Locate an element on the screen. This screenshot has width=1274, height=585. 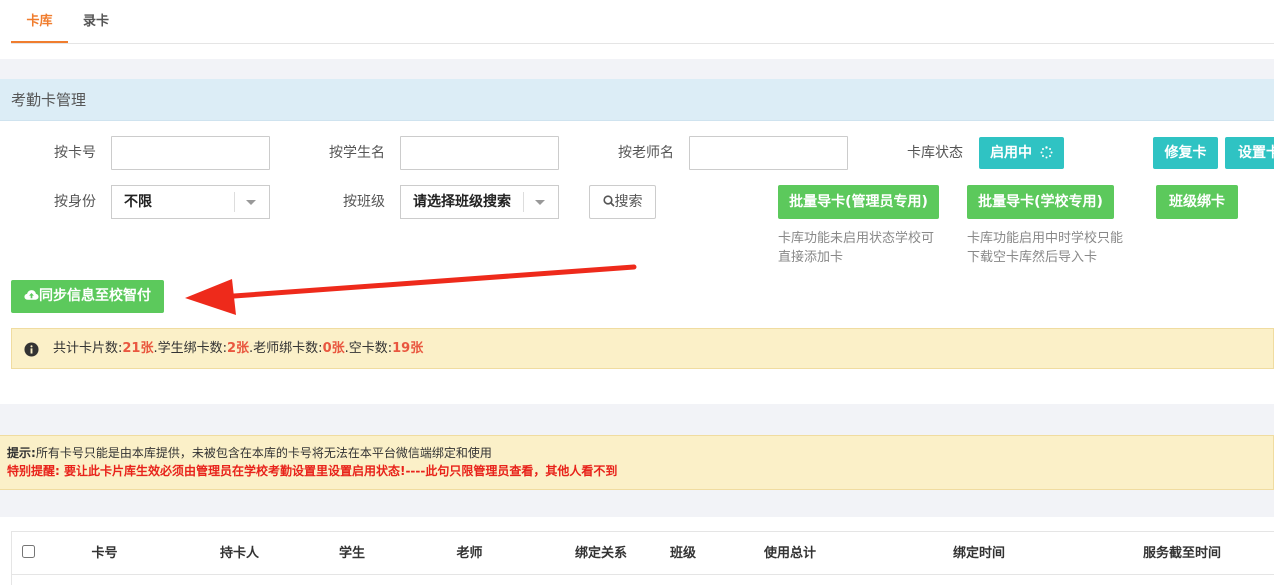
search-button: 搜索 is located at coordinates (622, 202).